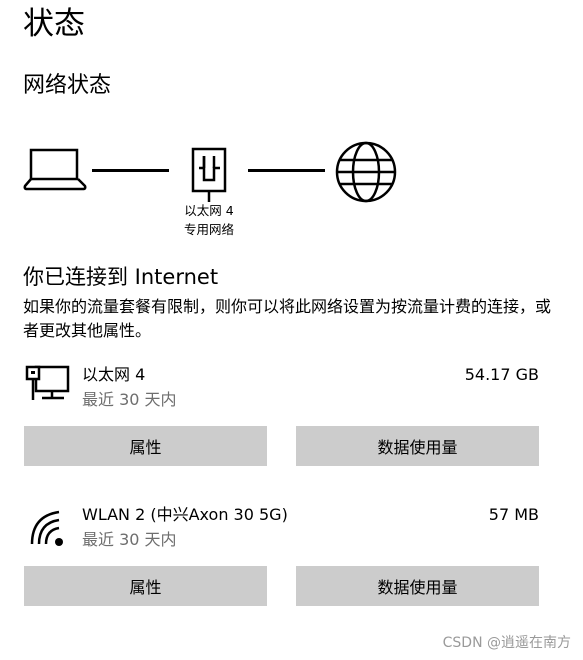 The width and height of the screenshot is (583, 660). I want to click on globe-icon, so click(366, 172).